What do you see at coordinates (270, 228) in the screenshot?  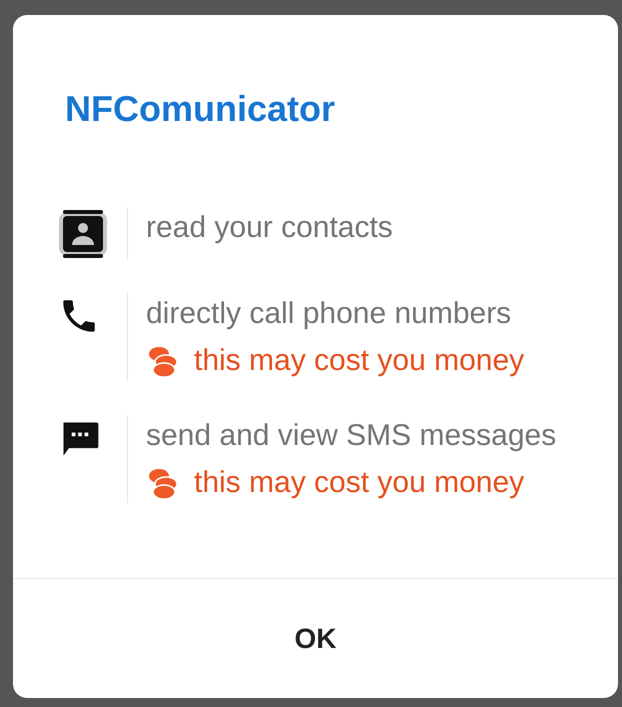 I see `permission-label: read your contacts` at bounding box center [270, 228].